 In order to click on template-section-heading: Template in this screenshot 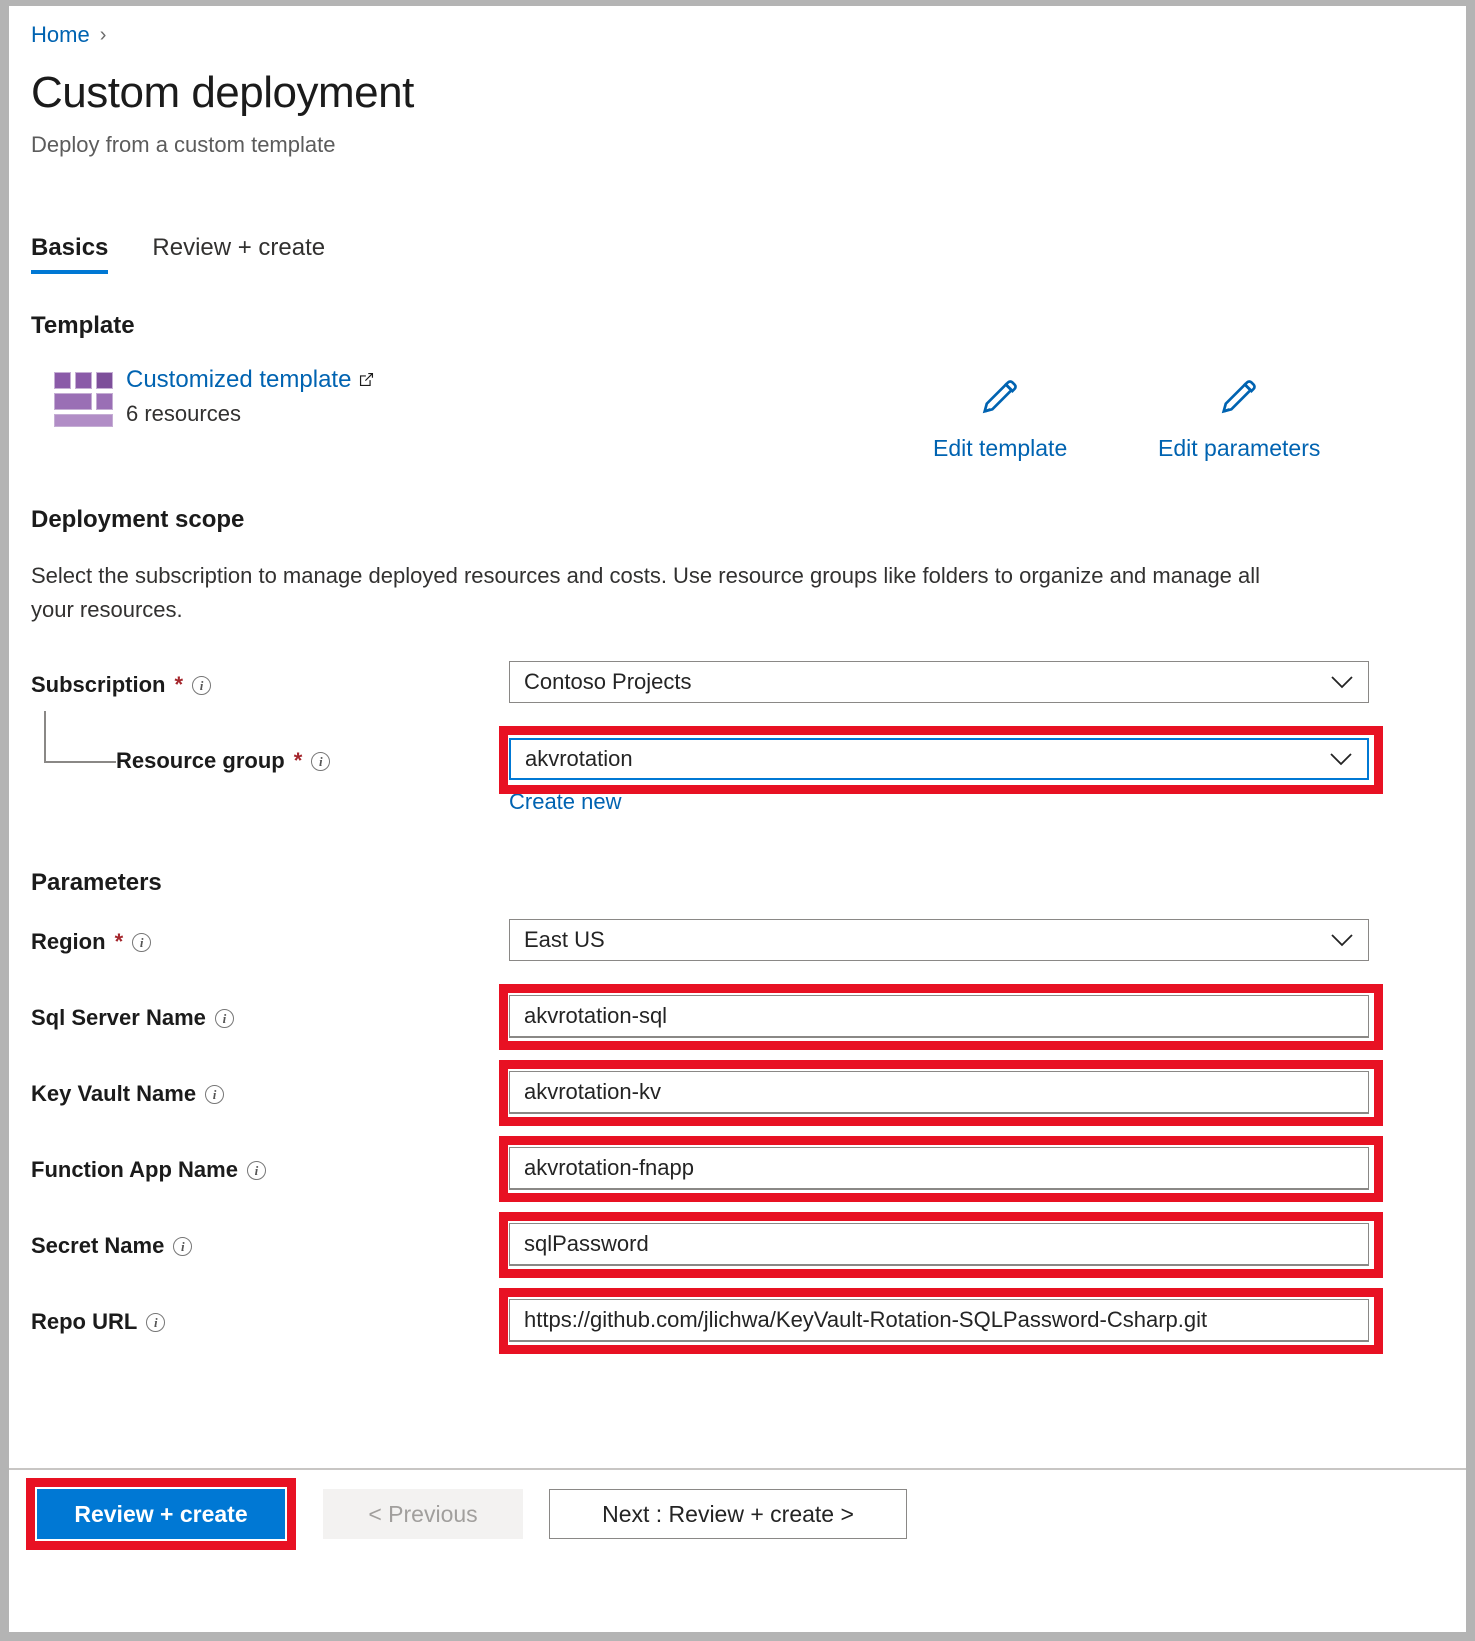, I will do `click(83, 325)`.